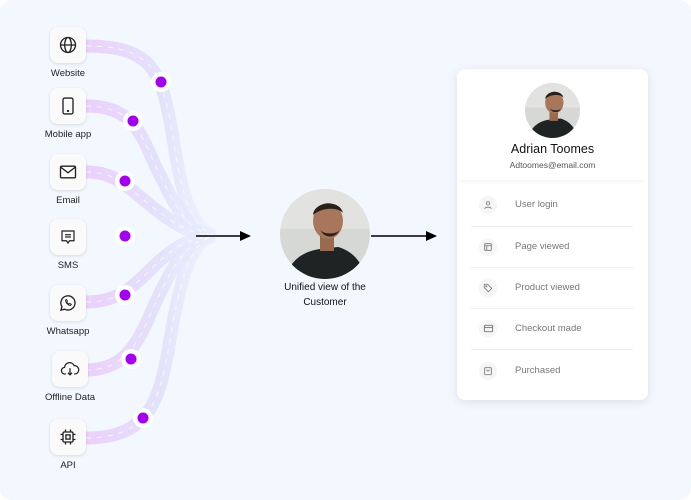 The width and height of the screenshot is (691, 500). I want to click on event-label: Purchased, so click(538, 370).